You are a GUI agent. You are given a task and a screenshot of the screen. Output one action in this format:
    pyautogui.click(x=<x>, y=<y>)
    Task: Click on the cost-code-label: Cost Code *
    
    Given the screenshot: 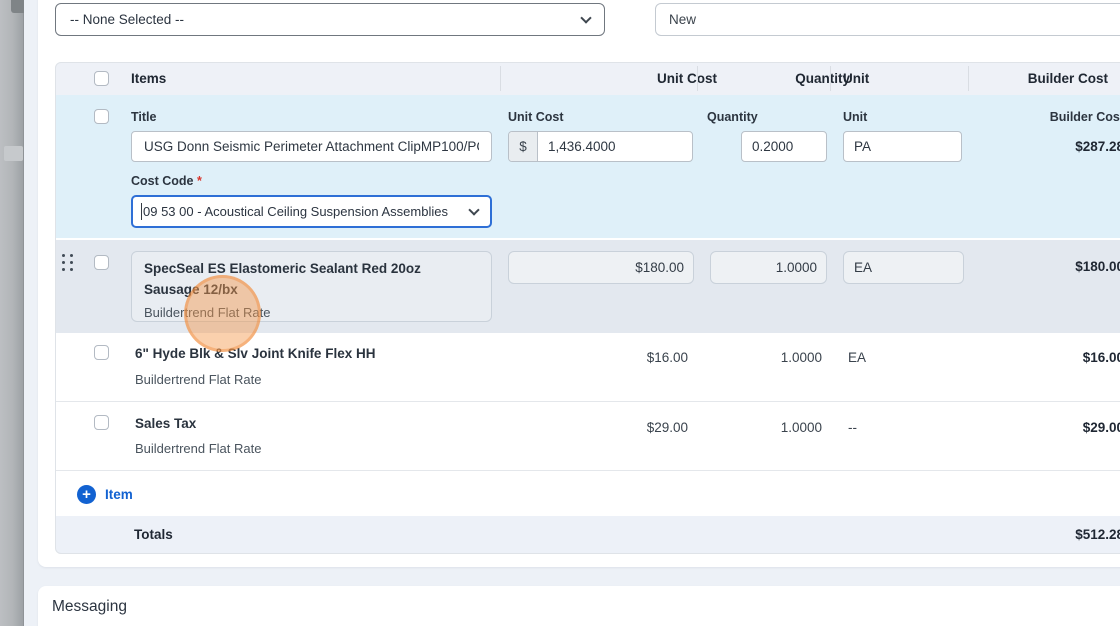 What is the action you would take?
    pyautogui.click(x=166, y=181)
    